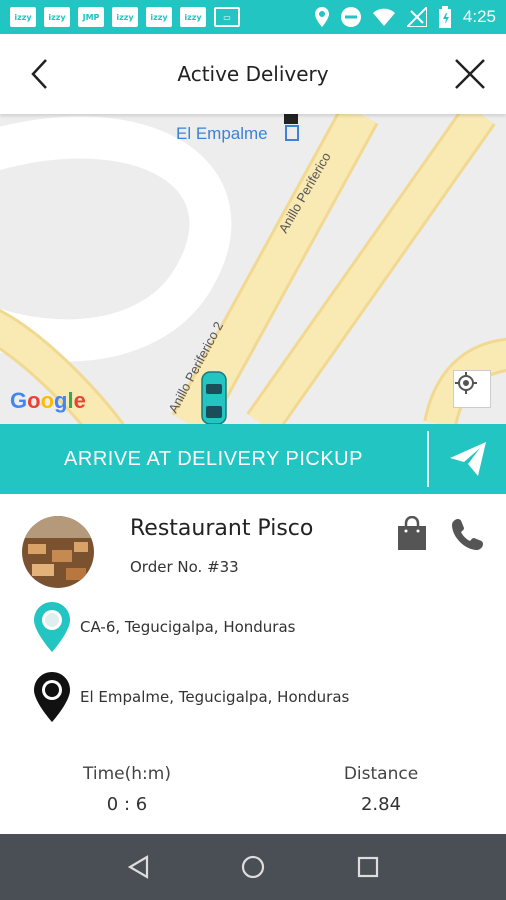  Describe the element at coordinates (52, 697) in the screenshot. I see `dropoff-pin-icon` at that location.